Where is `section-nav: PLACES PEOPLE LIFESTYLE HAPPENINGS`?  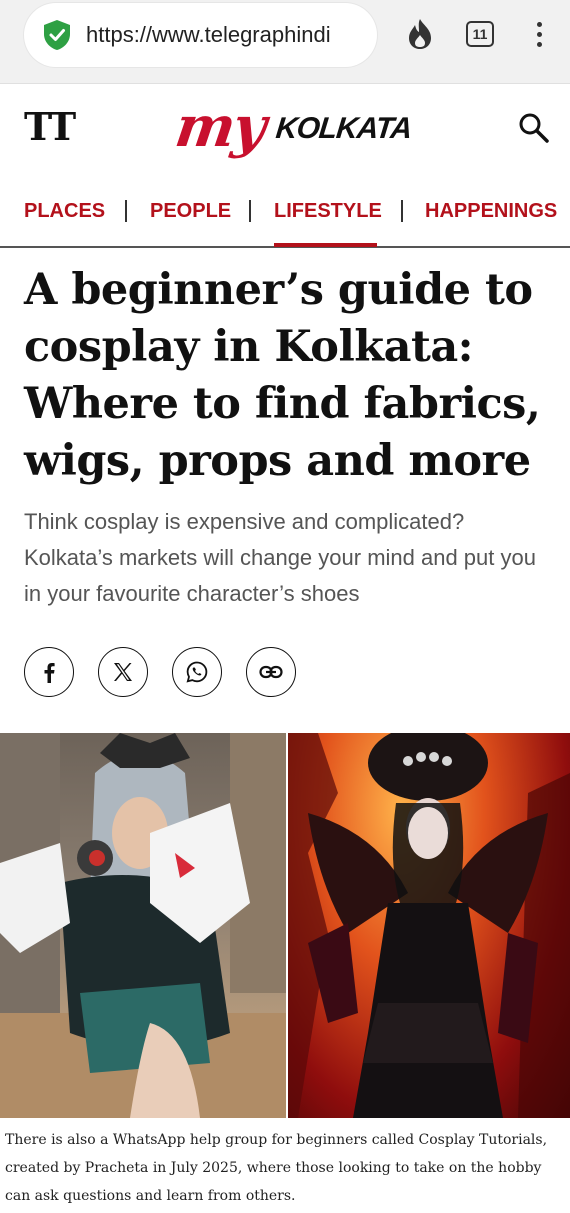 section-nav: PLACES PEOPLE LIFESTYLE HAPPENINGS is located at coordinates (285, 216).